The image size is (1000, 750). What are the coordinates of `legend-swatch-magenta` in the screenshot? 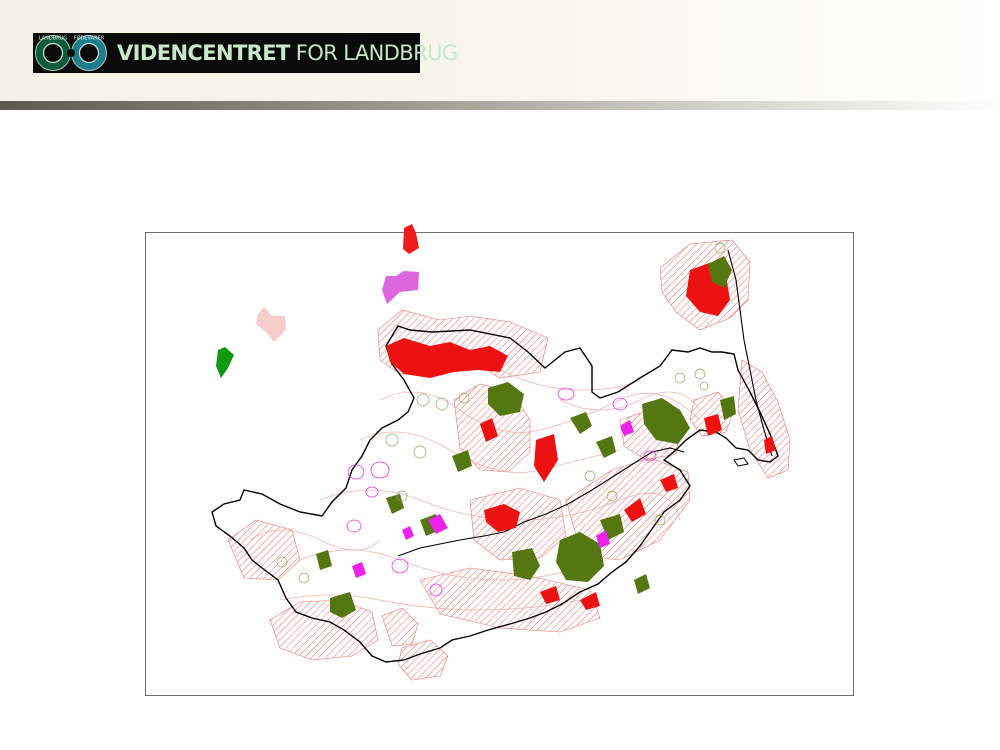 It's located at (400, 287).